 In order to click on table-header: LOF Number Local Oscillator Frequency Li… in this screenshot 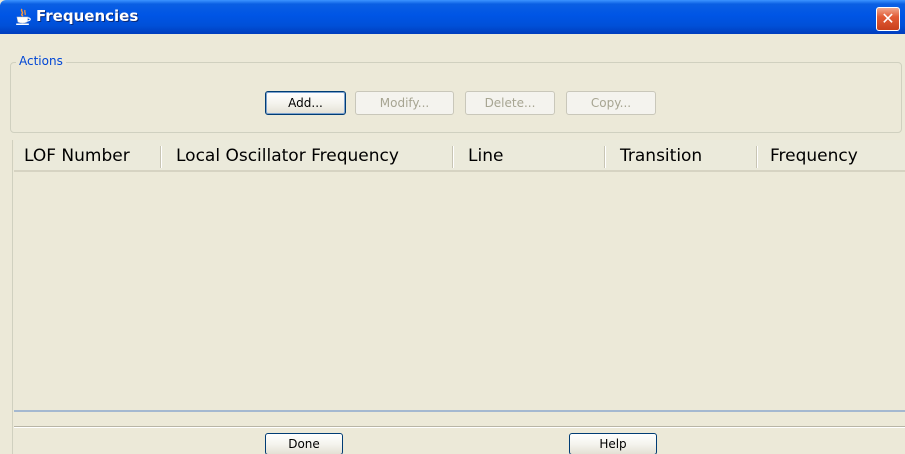, I will do `click(459, 156)`.